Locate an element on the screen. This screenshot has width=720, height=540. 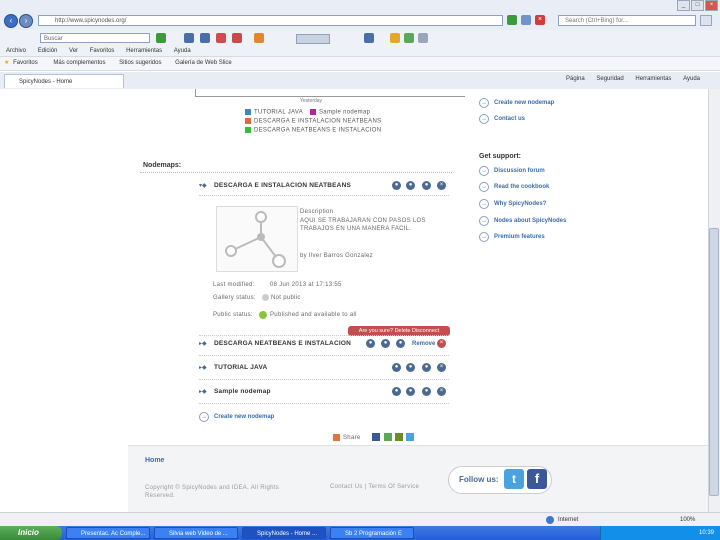
menu-item-help: Ayuda is located at coordinates (182, 51).